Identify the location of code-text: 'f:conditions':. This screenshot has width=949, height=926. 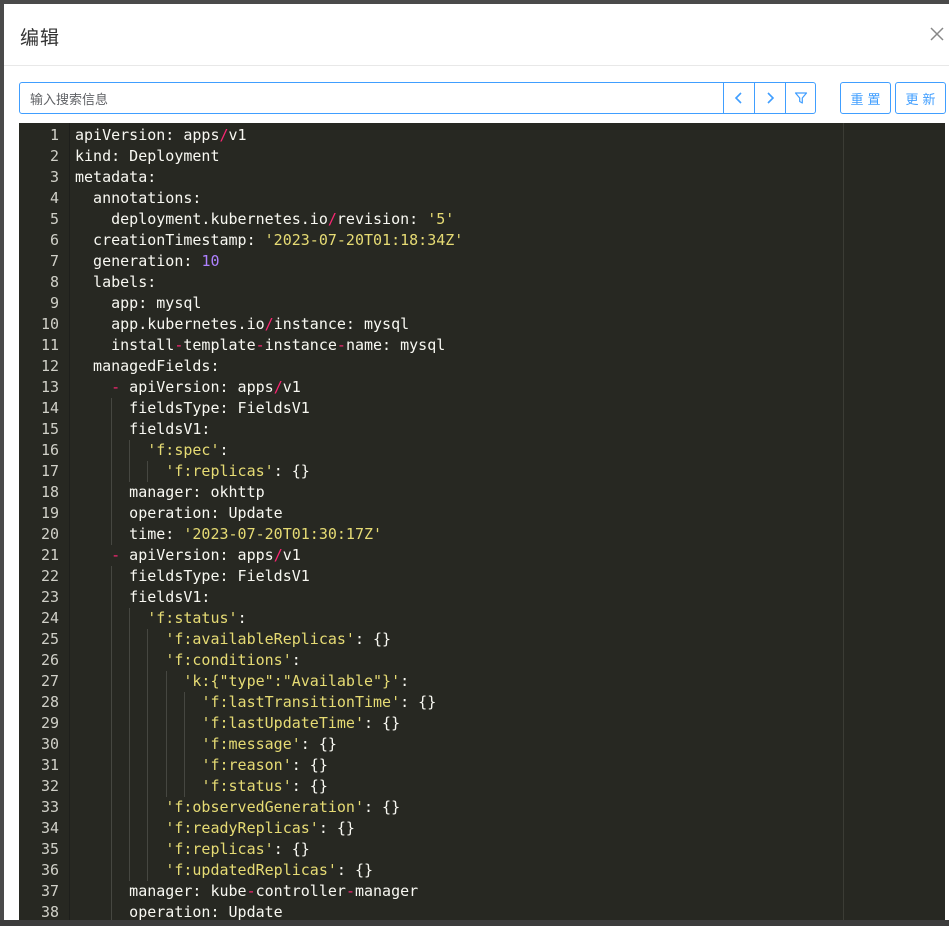
(233, 660).